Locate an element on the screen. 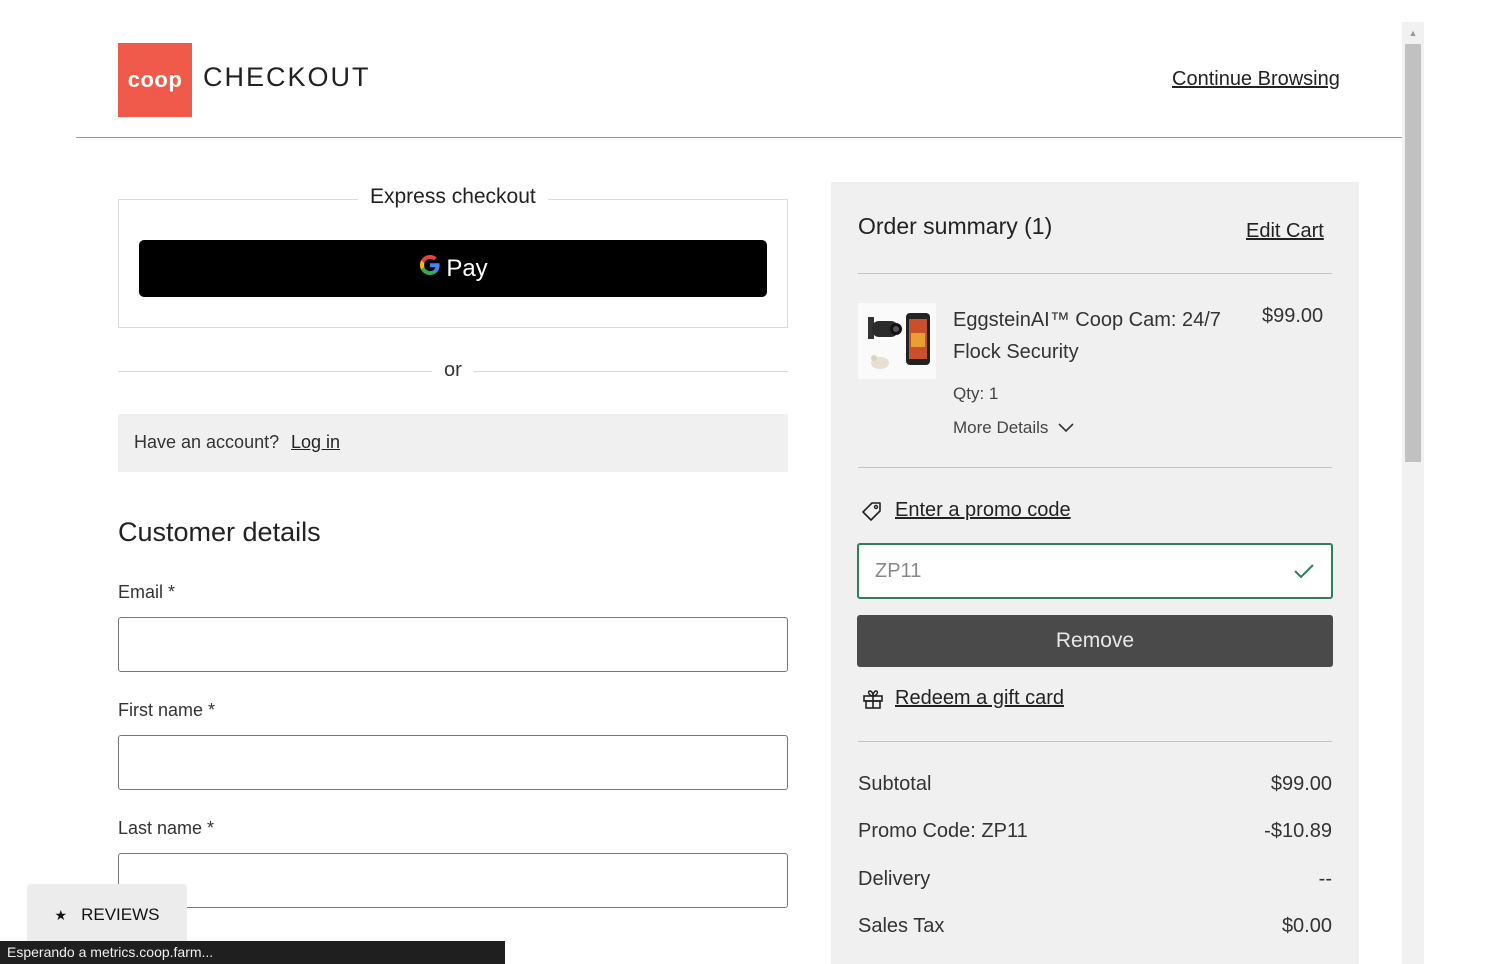 The width and height of the screenshot is (1500, 964). delivery-label: Delivery is located at coordinates (894, 879).